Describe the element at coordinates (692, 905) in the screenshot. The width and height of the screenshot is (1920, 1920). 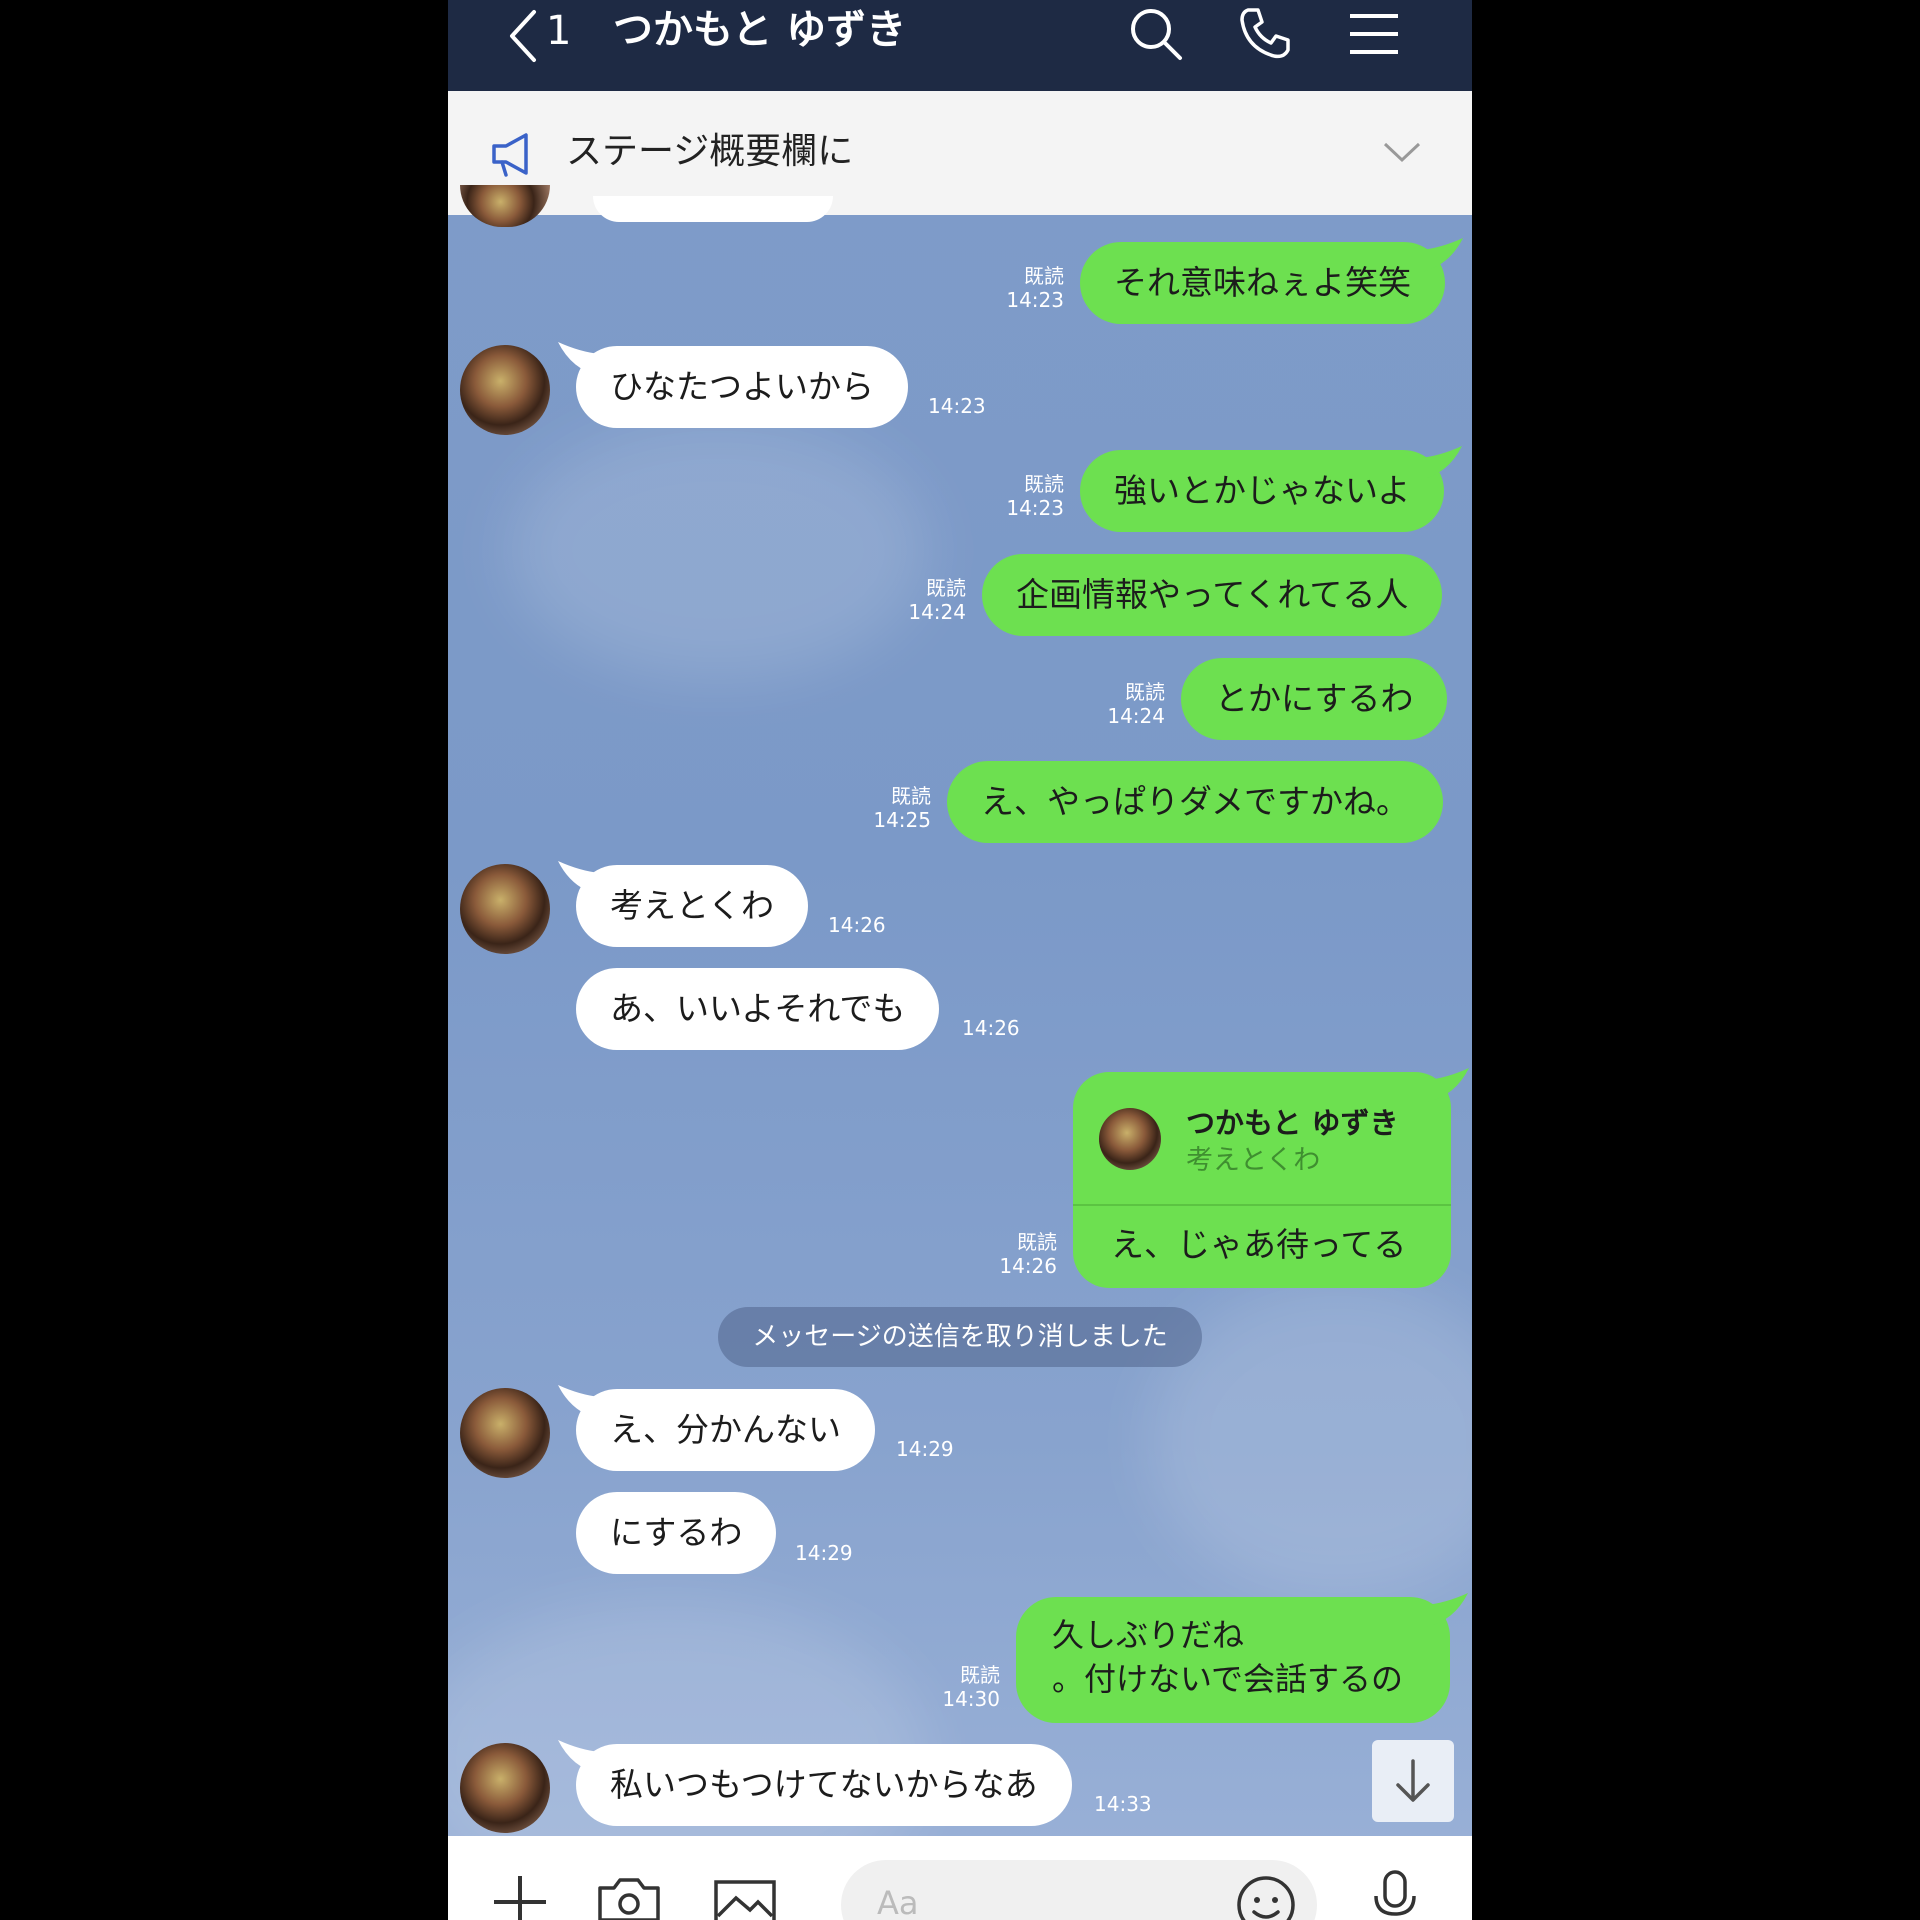
I see `message-text: 考えとくわ` at that location.